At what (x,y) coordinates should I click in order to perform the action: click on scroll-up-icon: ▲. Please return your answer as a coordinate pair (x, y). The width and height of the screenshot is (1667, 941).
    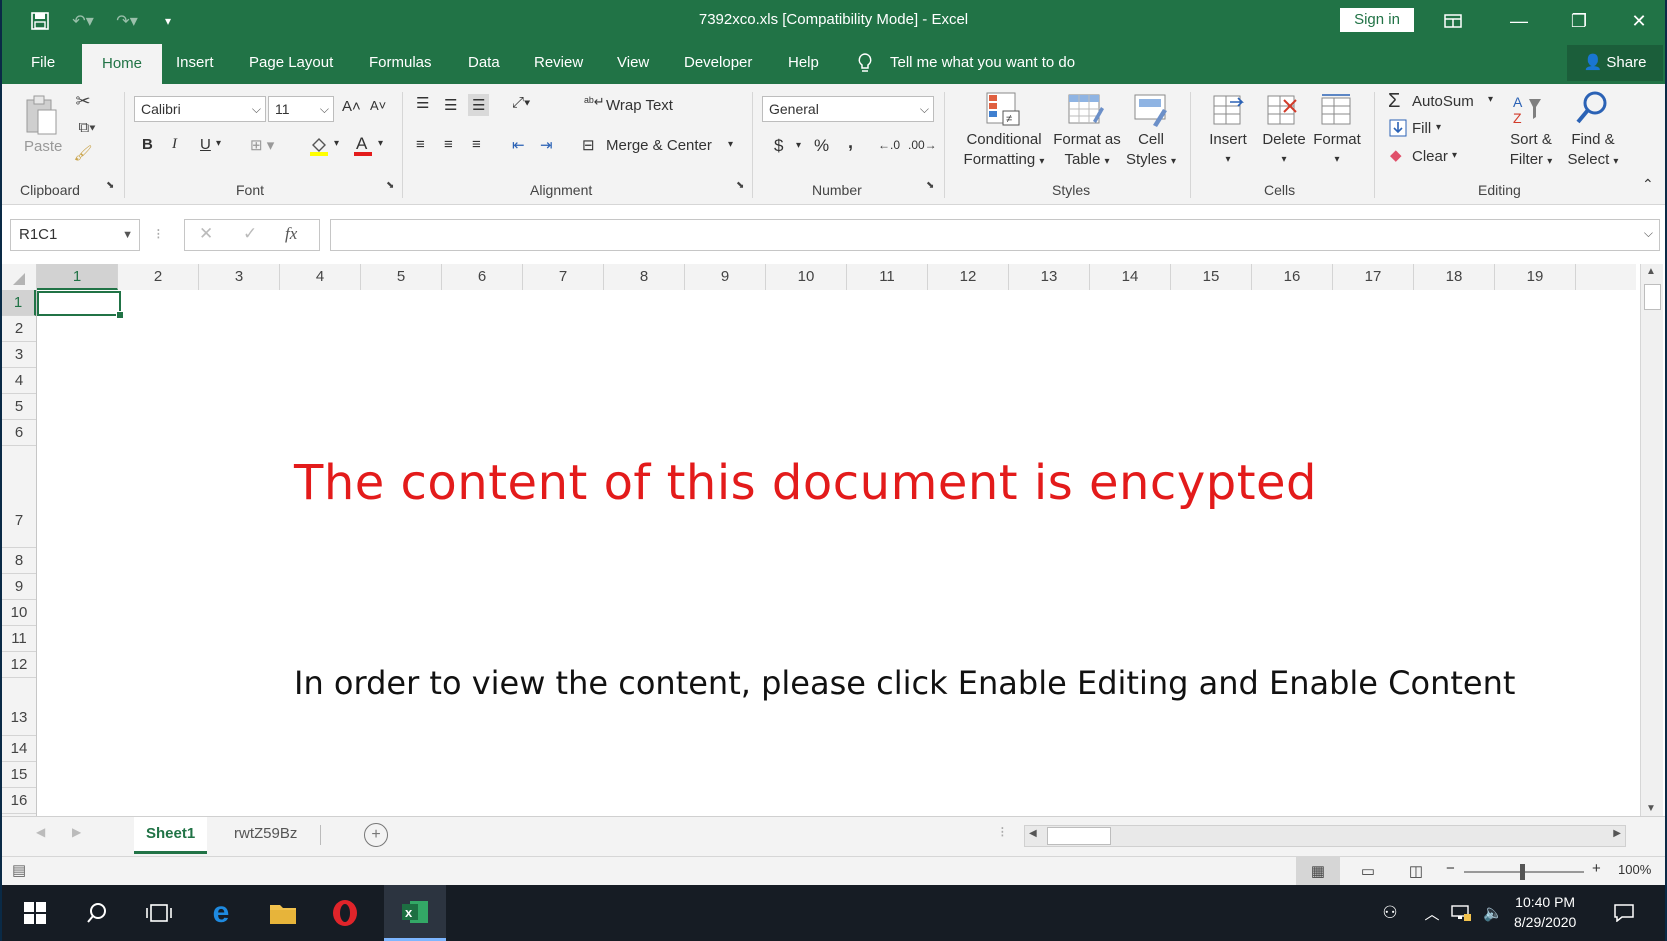
    Looking at the image, I should click on (1651, 271).